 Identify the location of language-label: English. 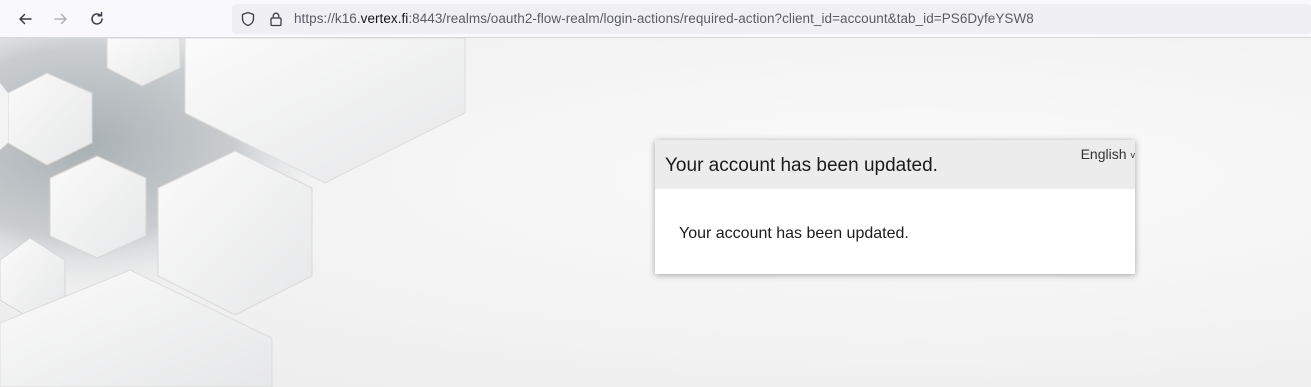
(1103, 154).